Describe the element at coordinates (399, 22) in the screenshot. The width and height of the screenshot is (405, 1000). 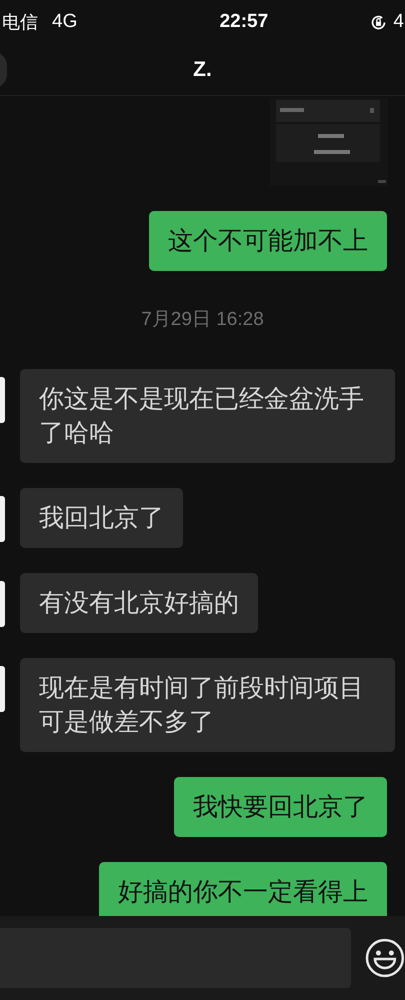
I see `battery-level: 4` at that location.